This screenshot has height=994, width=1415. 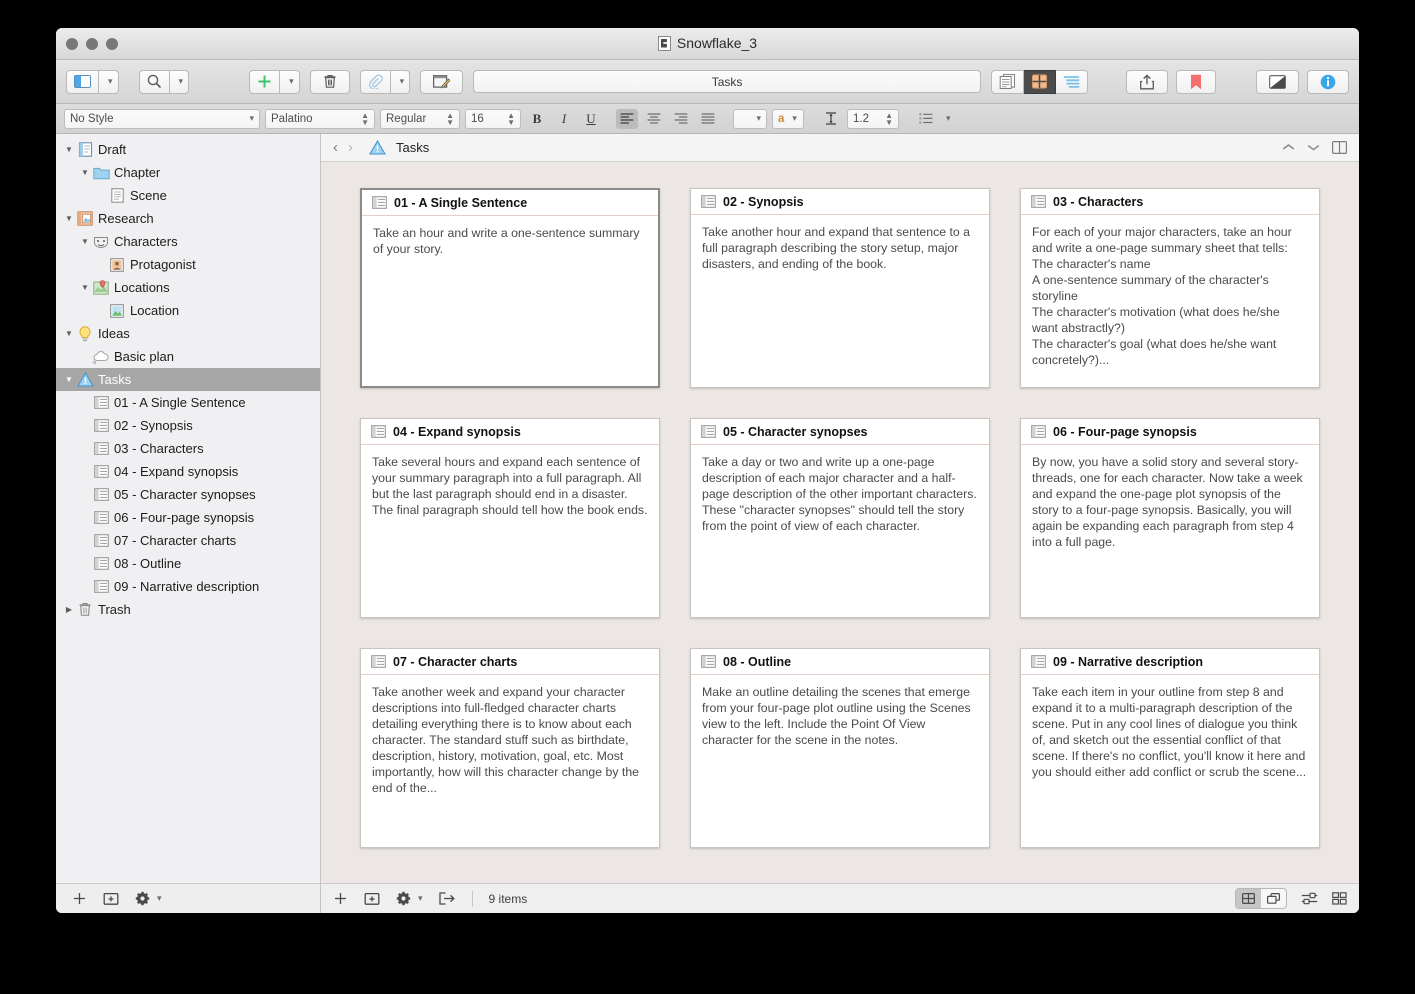 I want to click on forward-button: ›, so click(x=350, y=147).